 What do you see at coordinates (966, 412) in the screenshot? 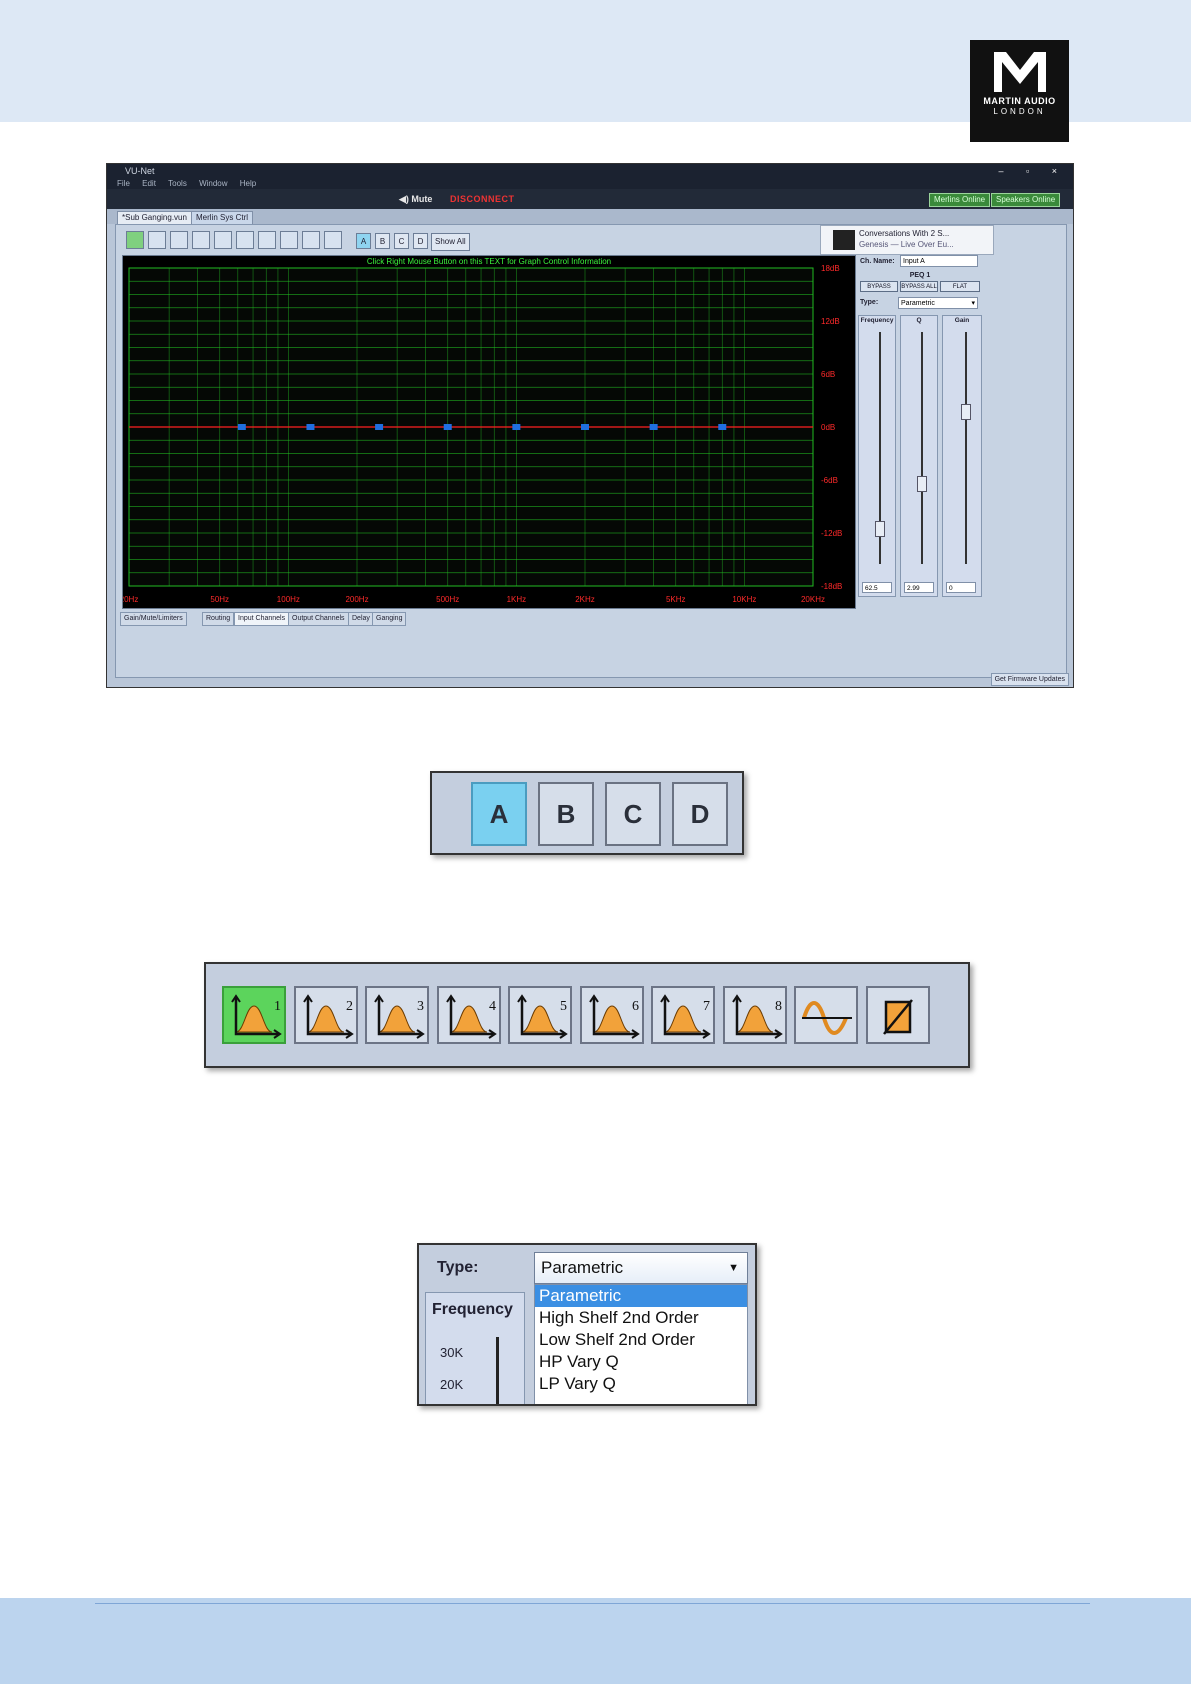
I see `gain-slider-thumb` at bounding box center [966, 412].